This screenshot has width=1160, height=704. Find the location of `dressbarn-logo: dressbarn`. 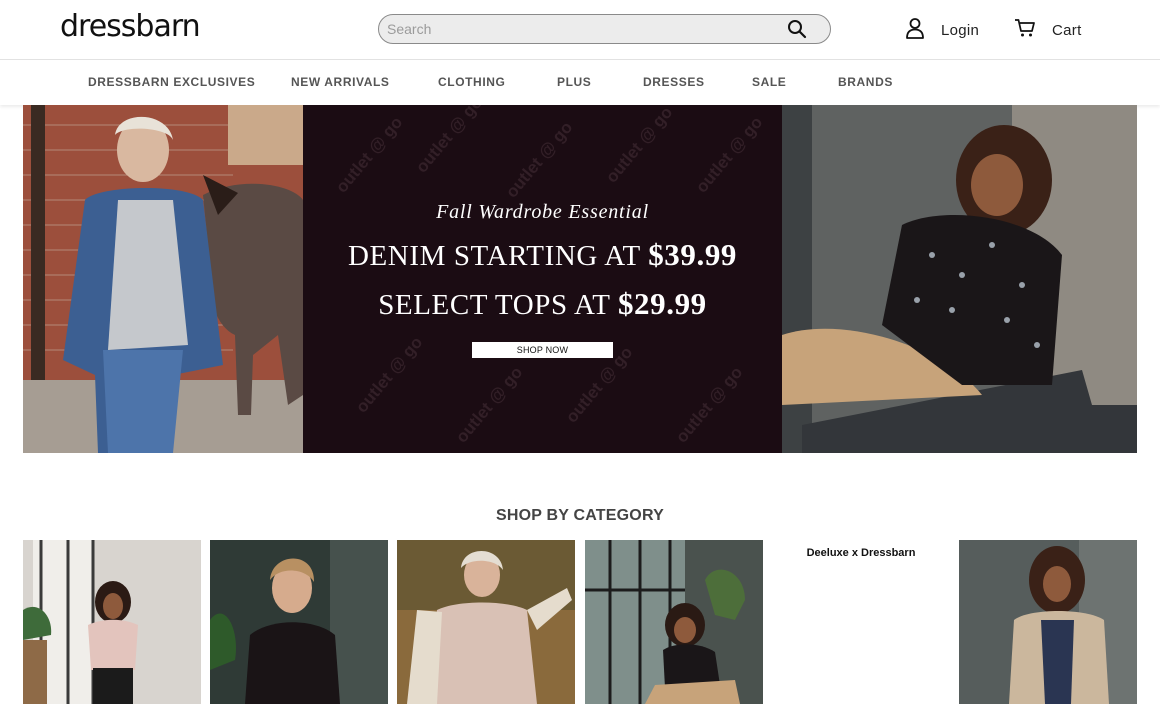

dressbarn-logo: dressbarn is located at coordinates (130, 26).